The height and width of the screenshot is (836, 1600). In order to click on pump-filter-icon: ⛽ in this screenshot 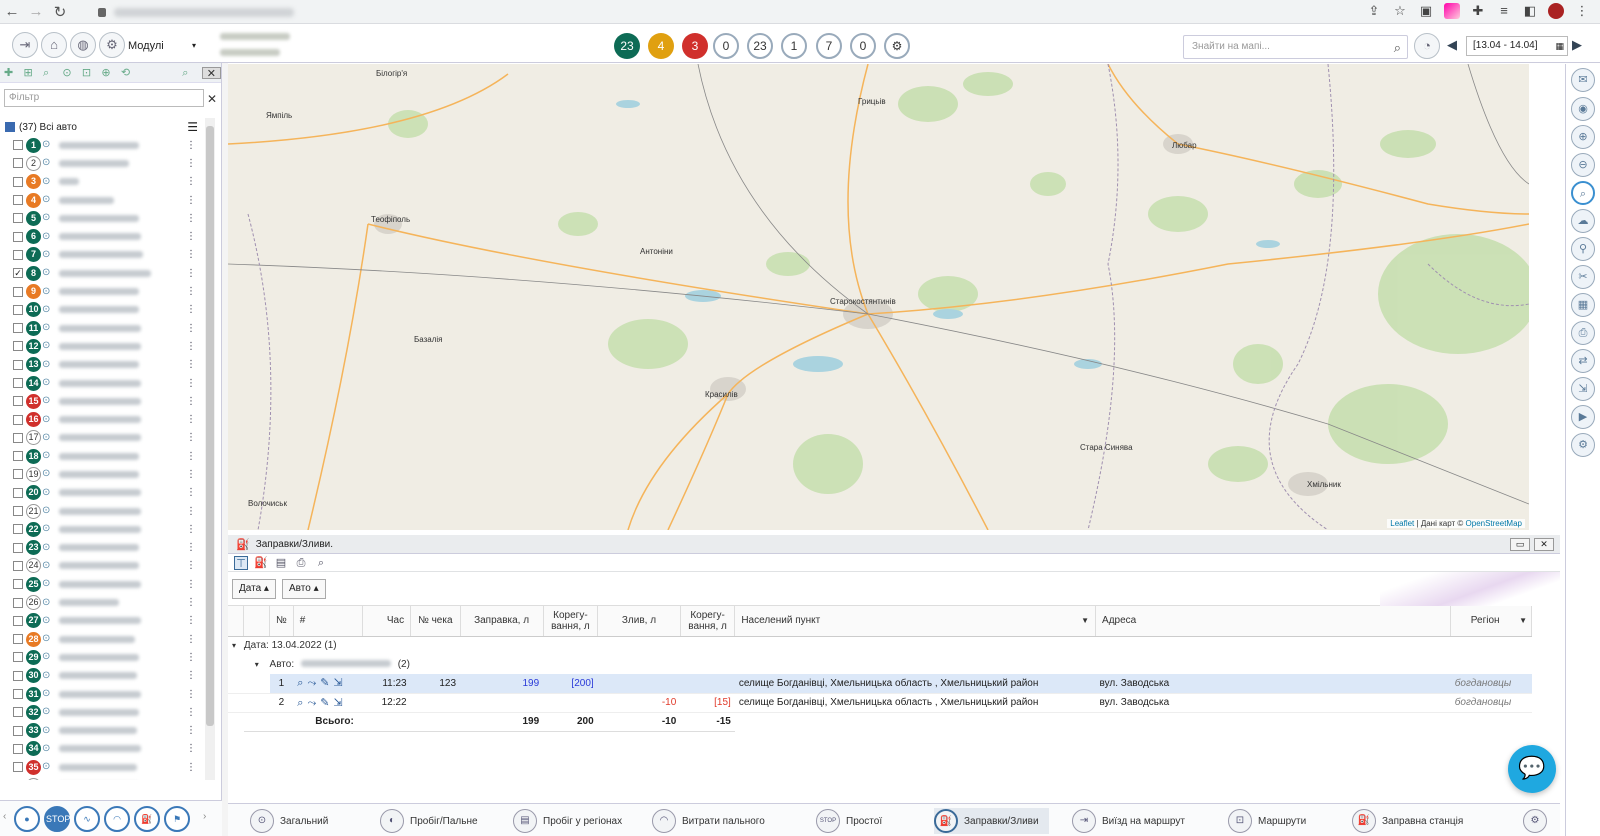, I will do `click(261, 563)`.